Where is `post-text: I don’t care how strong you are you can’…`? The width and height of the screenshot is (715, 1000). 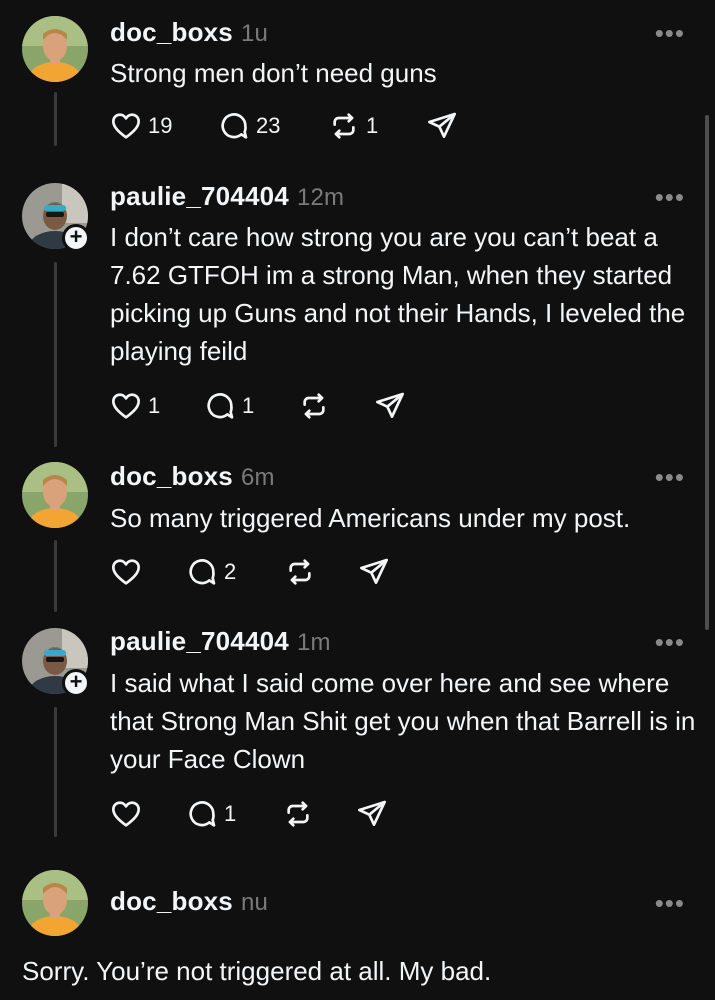
post-text: I don’t care how strong you are you can’… is located at coordinates (398, 294).